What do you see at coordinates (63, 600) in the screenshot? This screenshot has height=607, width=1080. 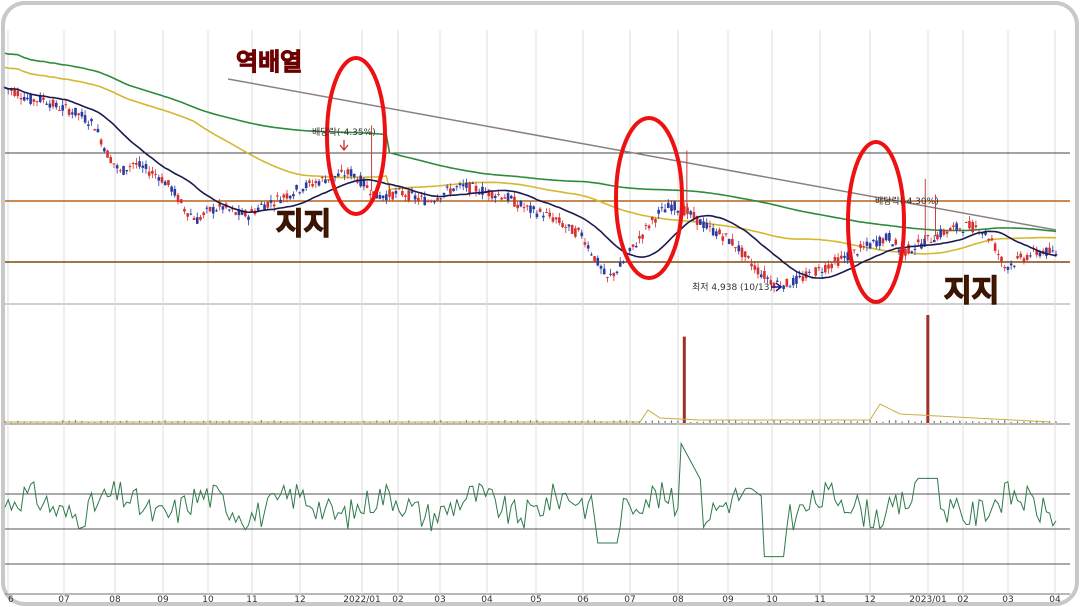 I see `x-tick-label: 07` at bounding box center [63, 600].